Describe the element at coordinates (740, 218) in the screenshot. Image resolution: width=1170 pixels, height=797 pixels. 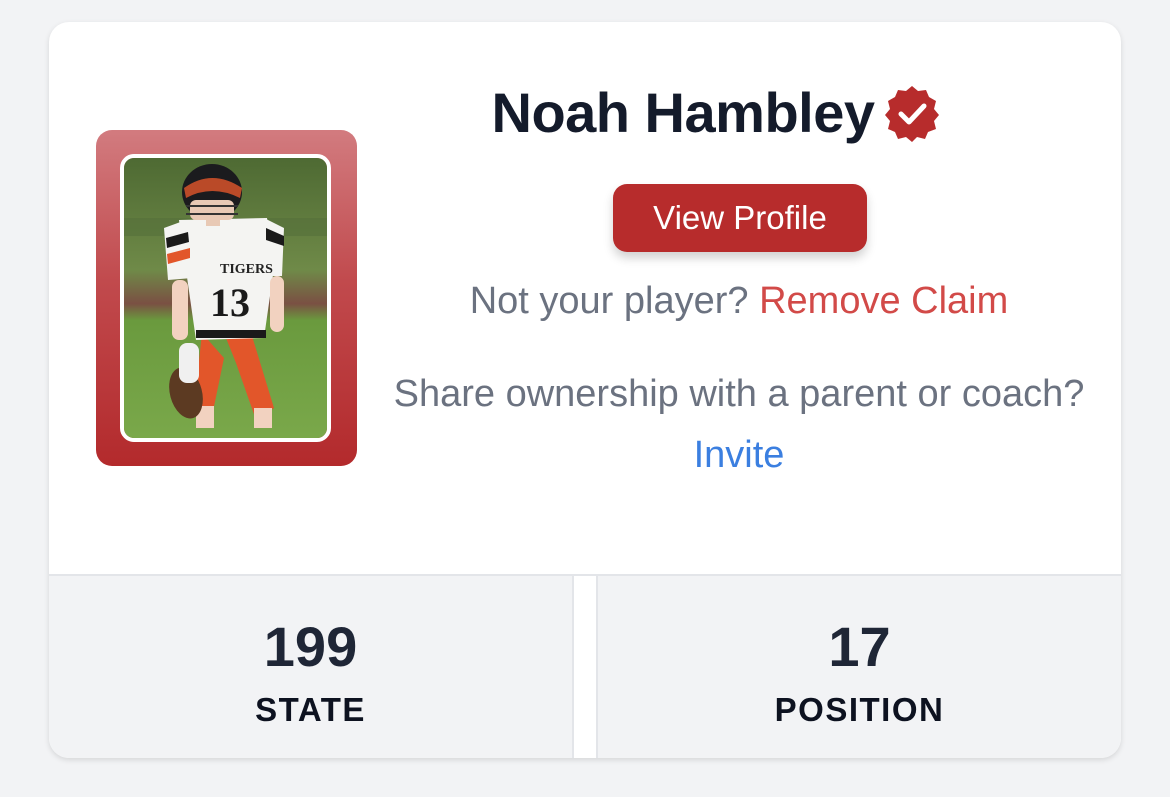
I see `view-profile-button: View Profile` at that location.